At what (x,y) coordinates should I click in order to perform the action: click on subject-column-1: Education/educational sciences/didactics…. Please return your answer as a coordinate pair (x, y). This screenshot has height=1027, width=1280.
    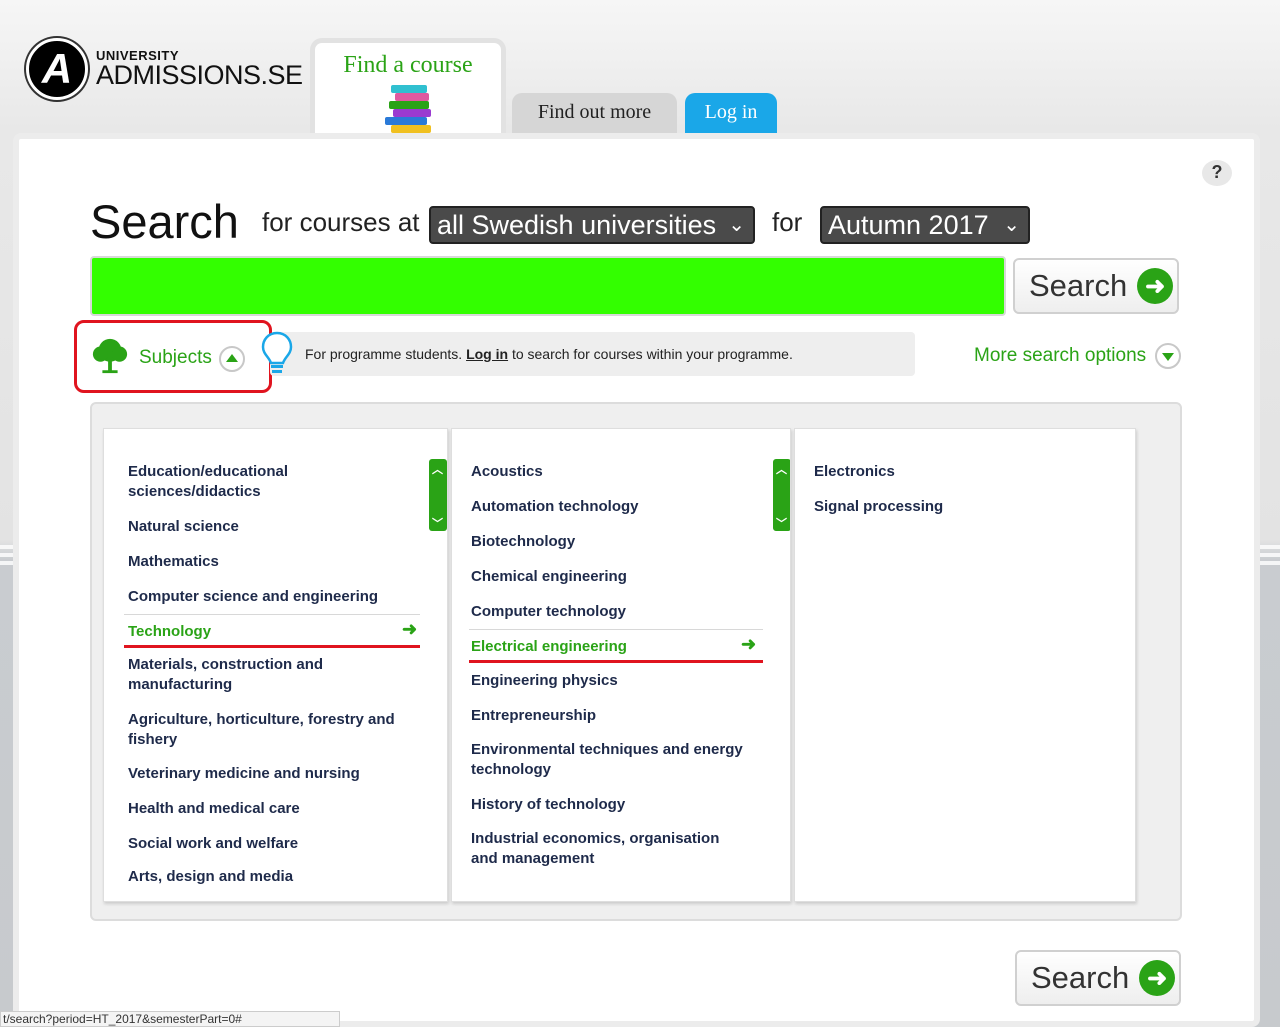
    Looking at the image, I should click on (275, 665).